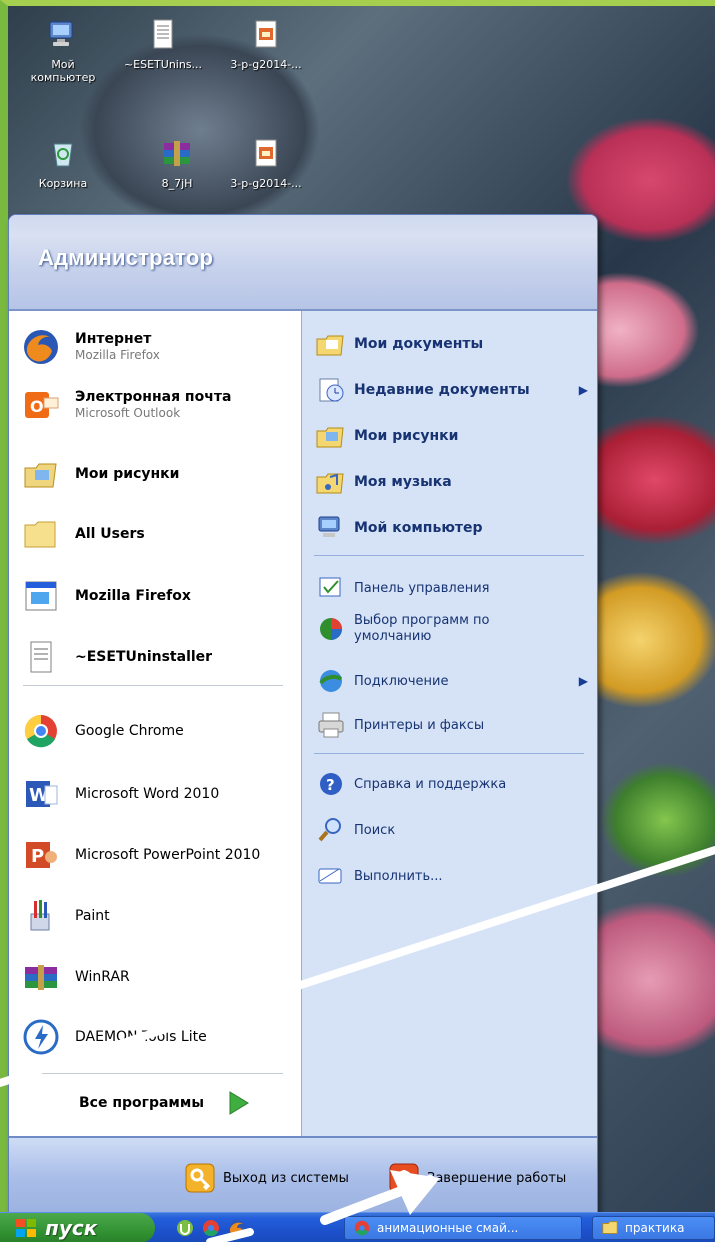  Describe the element at coordinates (153, 397) in the screenshot. I see `pinned-item-title: Электронная почта` at that location.